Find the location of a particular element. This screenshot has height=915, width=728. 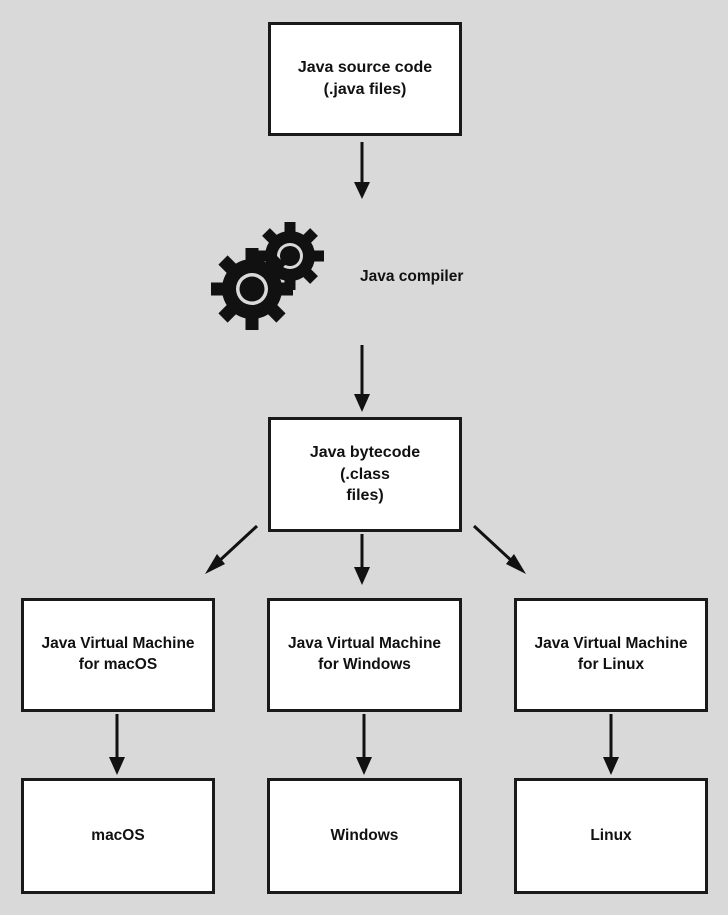

arrow-bytecode-to-jvm-windows is located at coordinates (362, 559).